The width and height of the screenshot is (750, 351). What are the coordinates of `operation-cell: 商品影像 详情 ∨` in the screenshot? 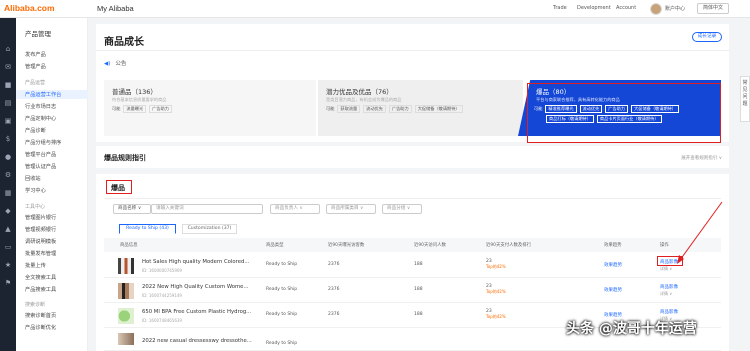 It's located at (669, 290).